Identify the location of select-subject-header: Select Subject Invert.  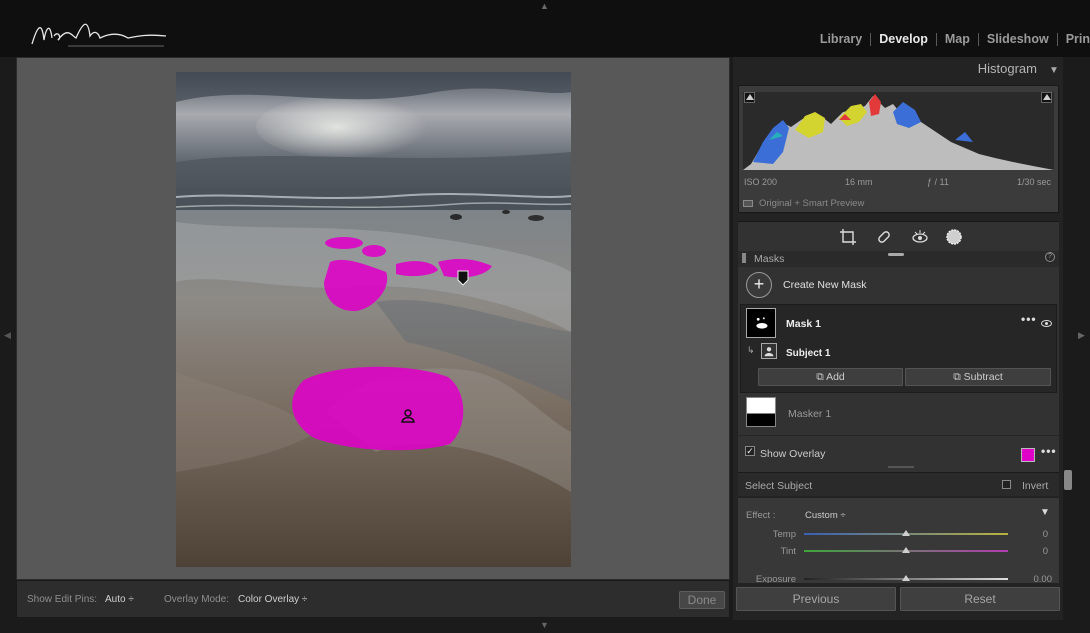
(898, 484).